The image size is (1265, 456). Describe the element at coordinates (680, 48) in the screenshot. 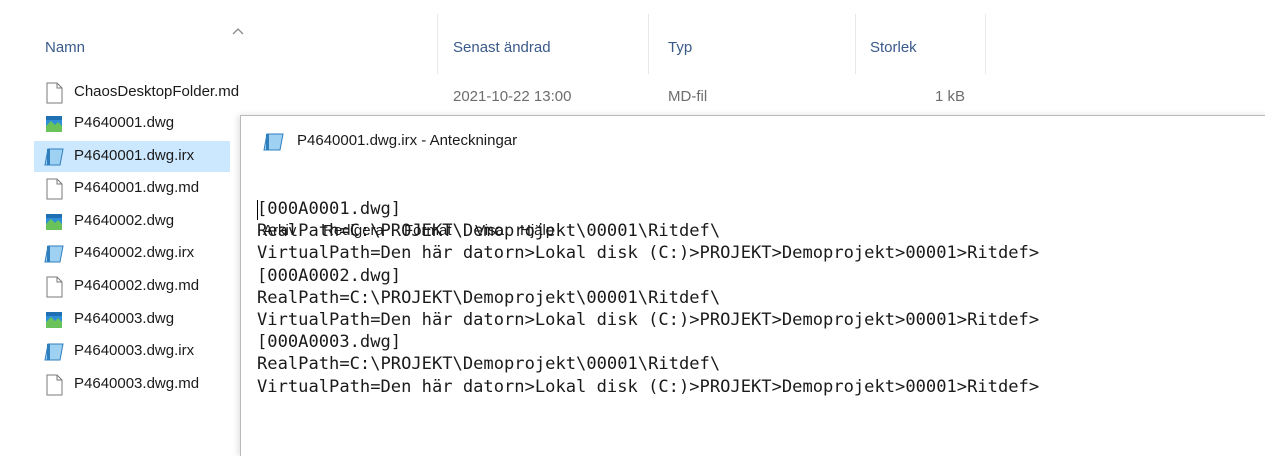

I see `column-header-type: Typ` at that location.